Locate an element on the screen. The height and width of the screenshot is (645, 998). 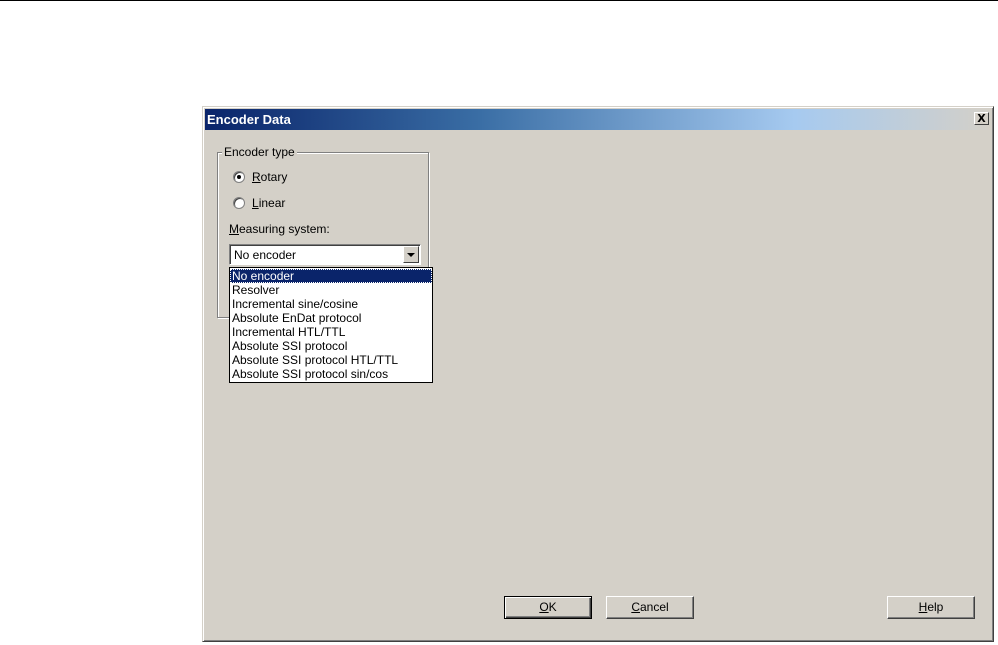
radio-rotary-label: Rotary is located at coordinates (270, 177).